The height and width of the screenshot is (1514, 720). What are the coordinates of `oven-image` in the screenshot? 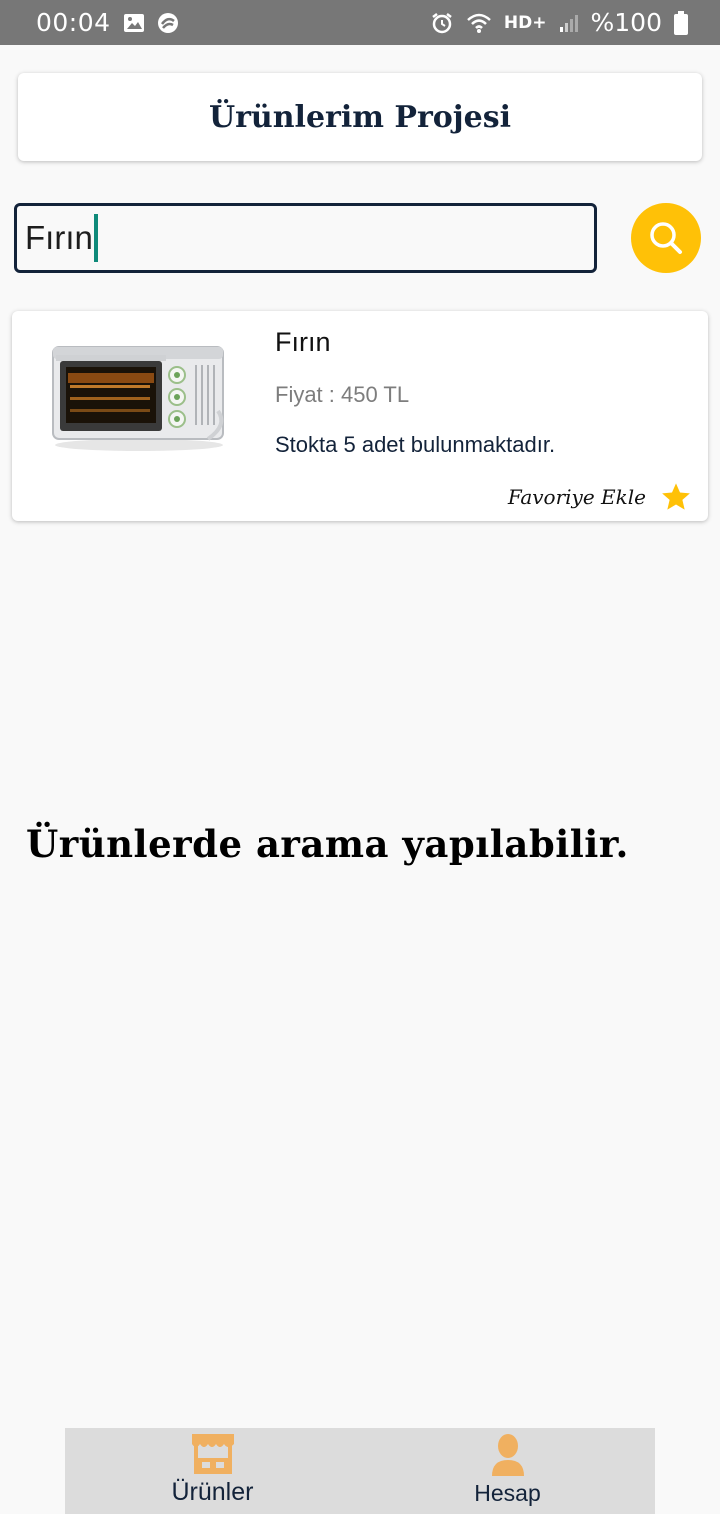 It's located at (138, 398).